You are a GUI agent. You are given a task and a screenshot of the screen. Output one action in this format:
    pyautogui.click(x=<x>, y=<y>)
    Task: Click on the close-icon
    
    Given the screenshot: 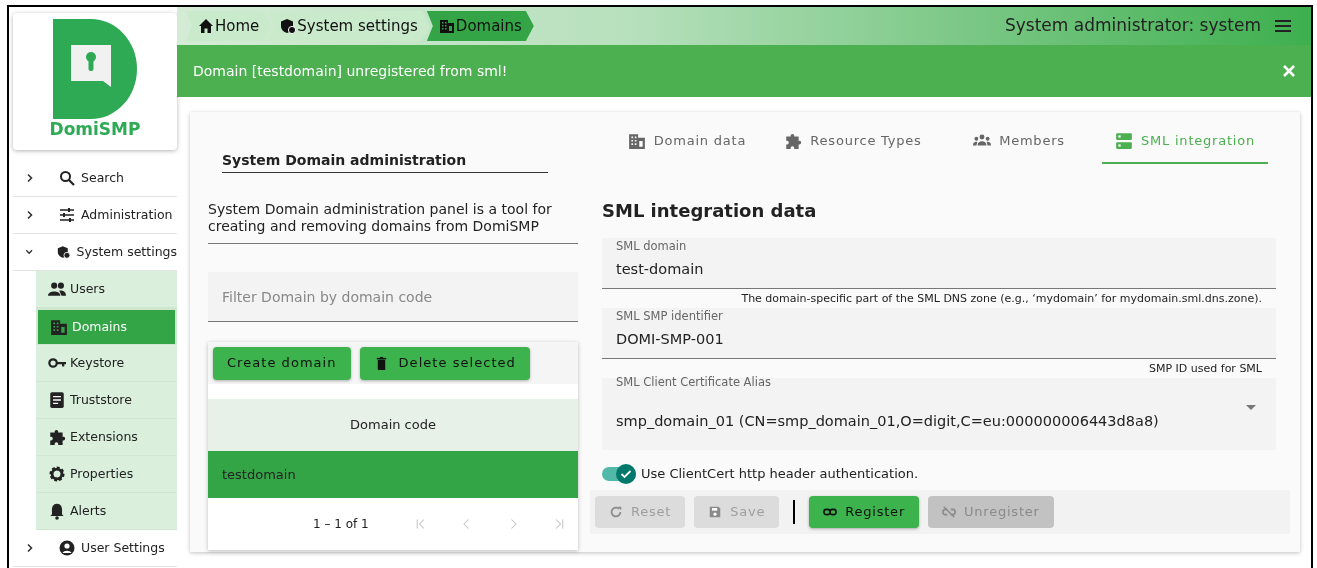 What is the action you would take?
    pyautogui.click(x=1289, y=71)
    